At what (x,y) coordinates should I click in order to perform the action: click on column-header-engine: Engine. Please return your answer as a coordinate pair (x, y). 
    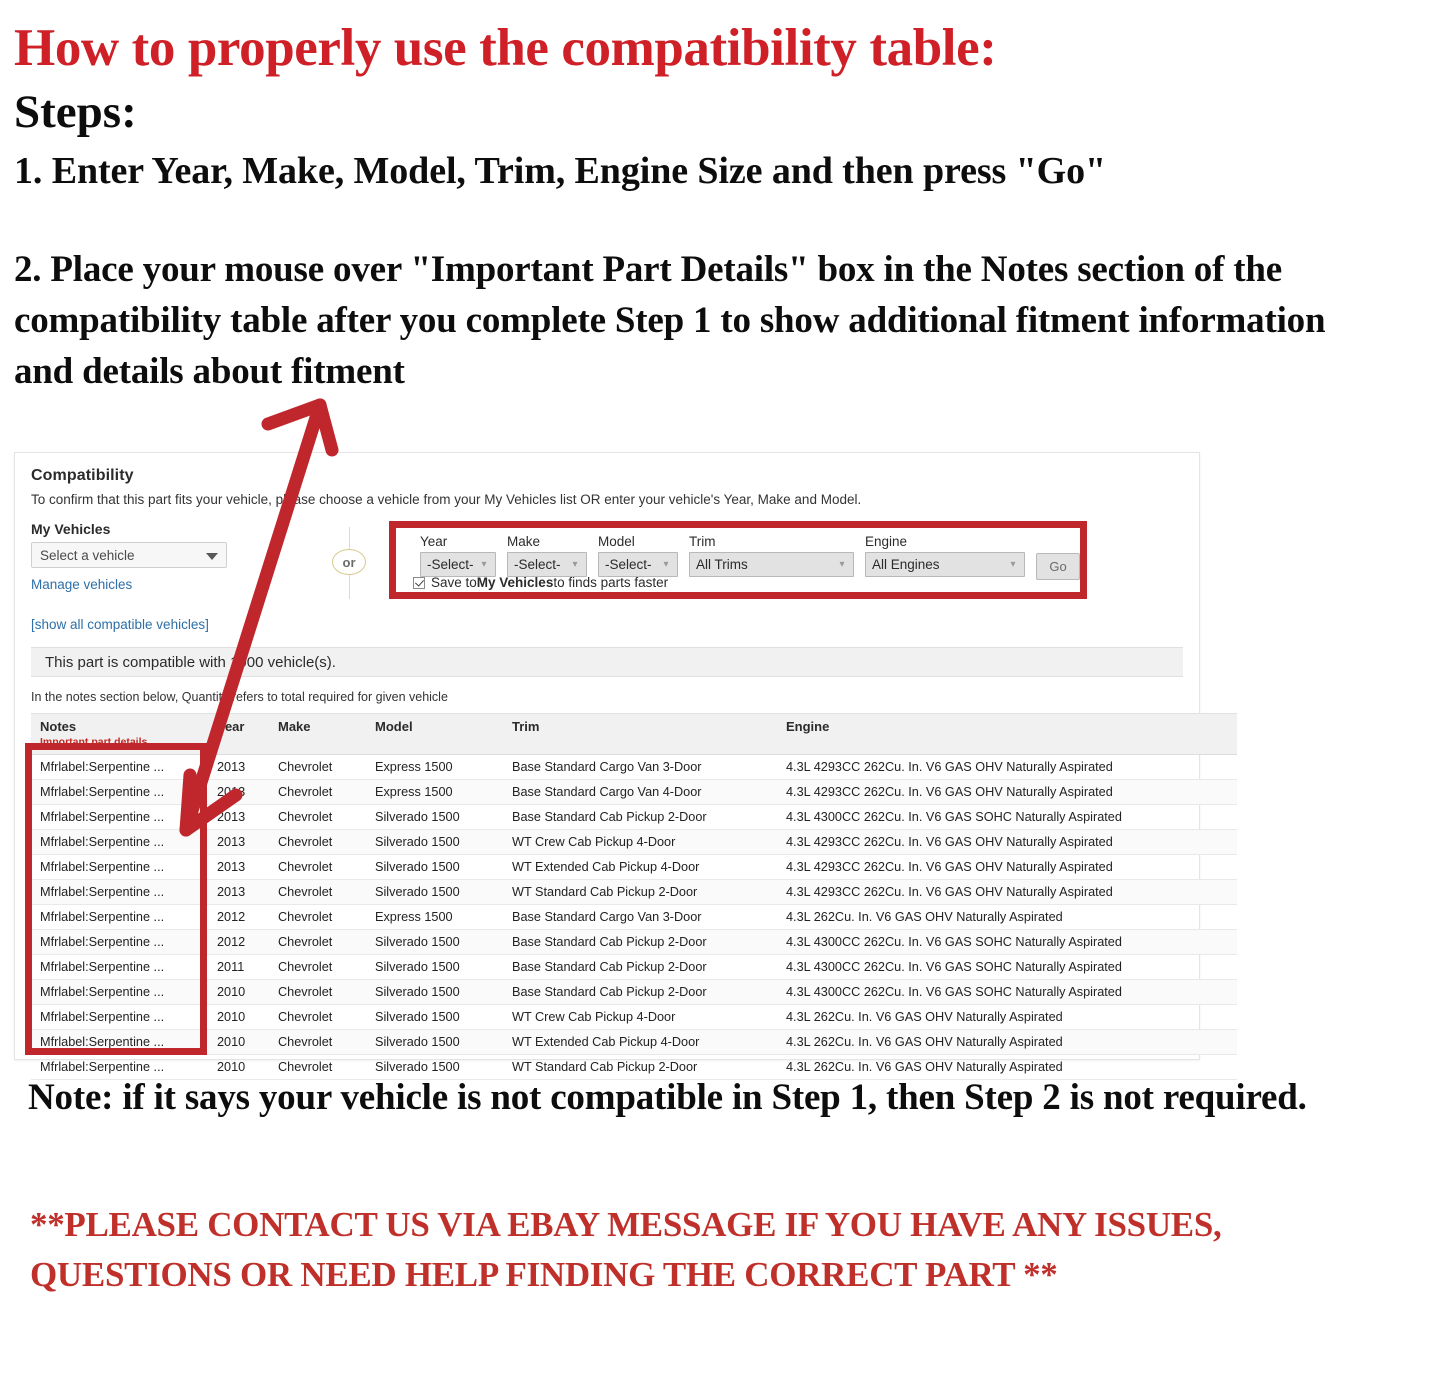
    Looking at the image, I should click on (1007, 734).